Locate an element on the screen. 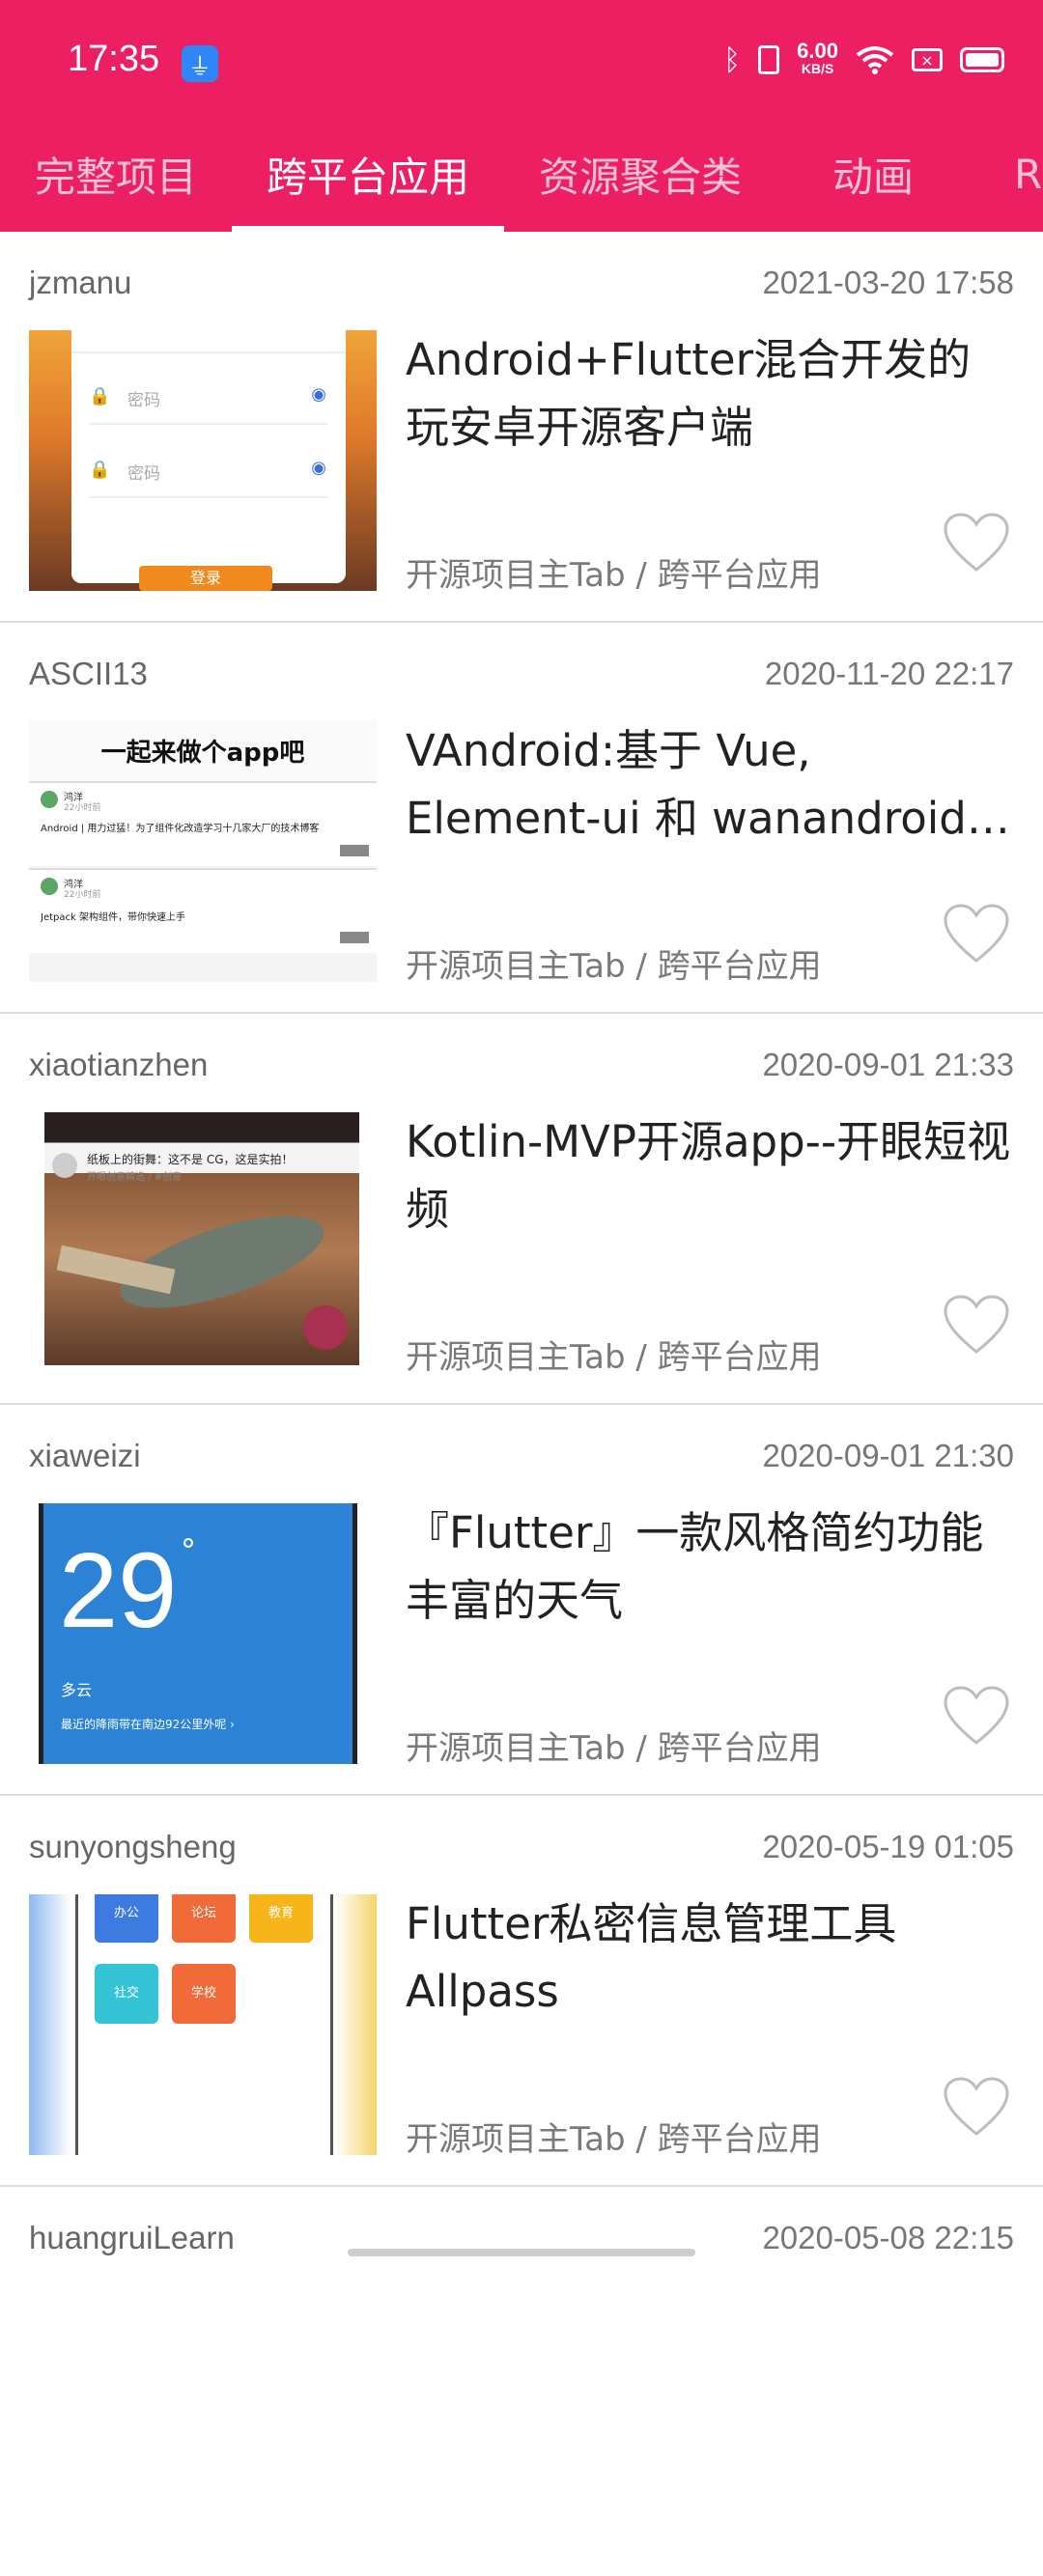  project-thumbnail: 🔒 密码 ◉ 🔒 密码 ◉ 登录 is located at coordinates (203, 461).